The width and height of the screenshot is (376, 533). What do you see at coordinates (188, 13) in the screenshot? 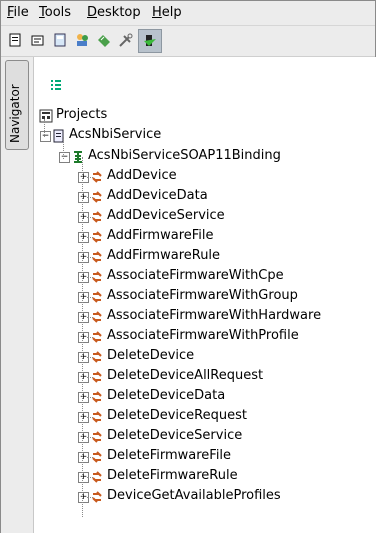
I see `menu-bar: File Tools Desktop Help` at bounding box center [188, 13].